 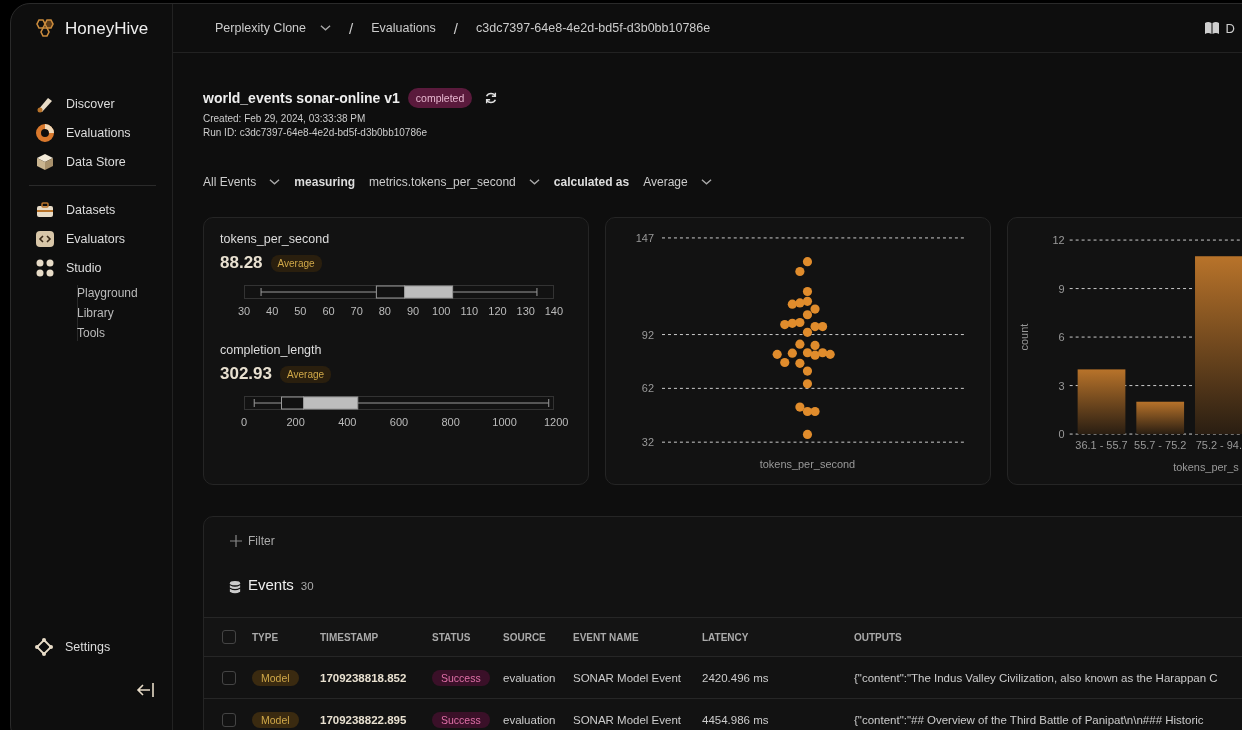 I want to click on y-axis-label: count, so click(x=1023, y=337).